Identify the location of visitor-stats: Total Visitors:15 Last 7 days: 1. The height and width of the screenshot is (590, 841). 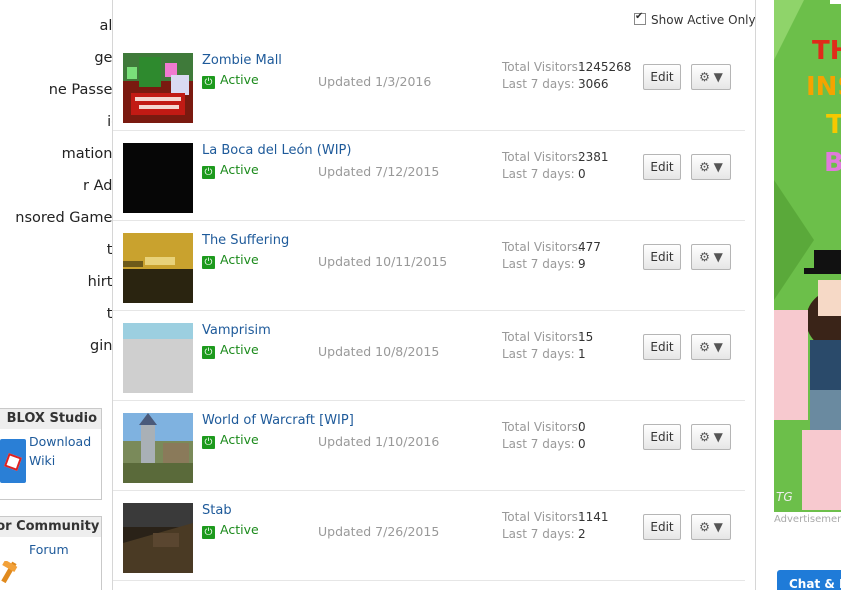
(548, 345).